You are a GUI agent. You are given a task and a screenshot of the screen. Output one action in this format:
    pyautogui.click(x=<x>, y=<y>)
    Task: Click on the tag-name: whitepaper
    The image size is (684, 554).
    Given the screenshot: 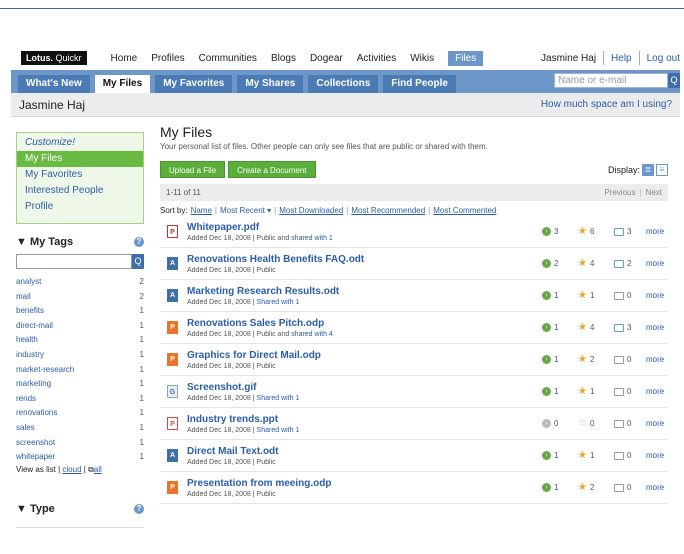 What is the action you would take?
    pyautogui.click(x=35, y=457)
    